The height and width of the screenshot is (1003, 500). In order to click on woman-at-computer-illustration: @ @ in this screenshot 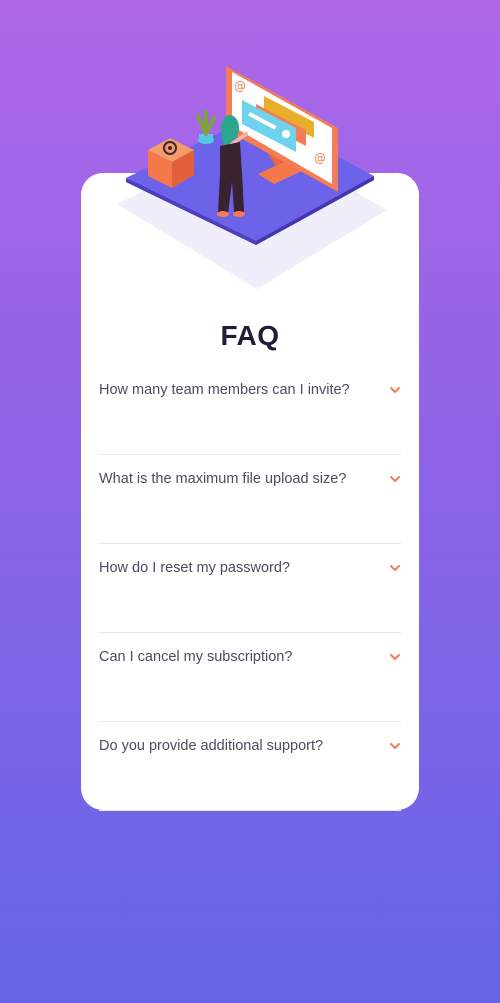, I will do `click(252, 177)`.